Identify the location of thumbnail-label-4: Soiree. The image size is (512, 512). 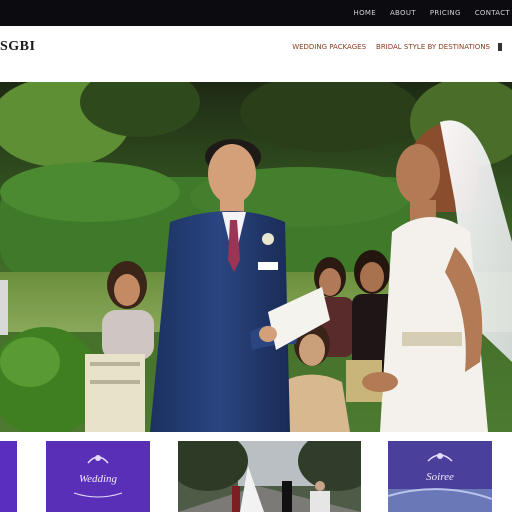
(440, 477).